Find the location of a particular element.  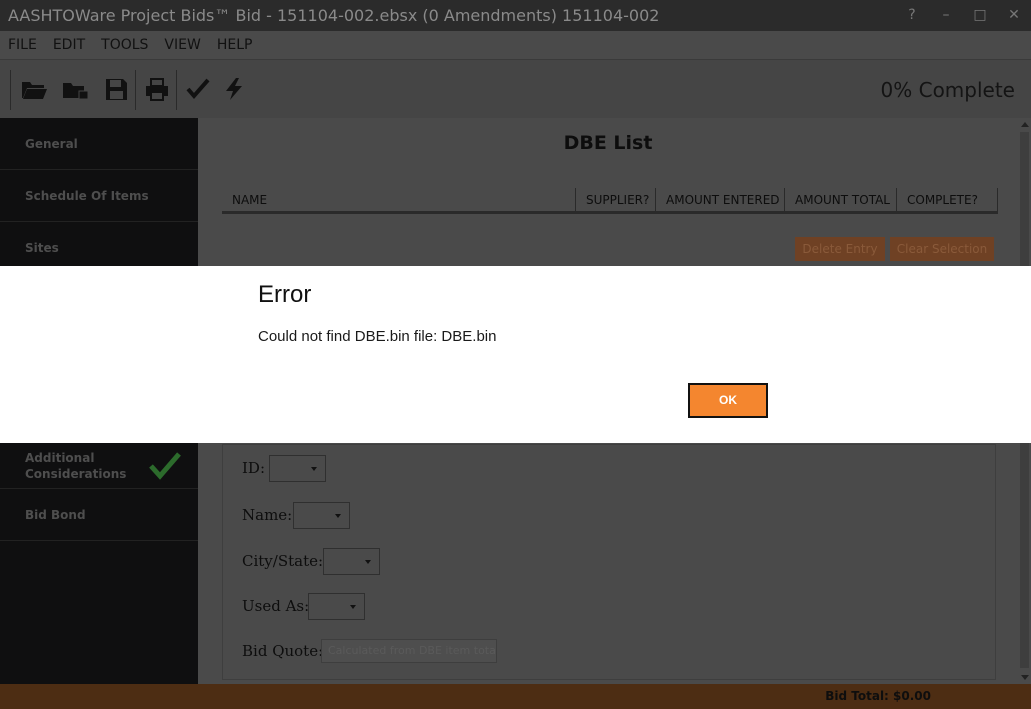

progress-status: 0% Complete is located at coordinates (947, 90).